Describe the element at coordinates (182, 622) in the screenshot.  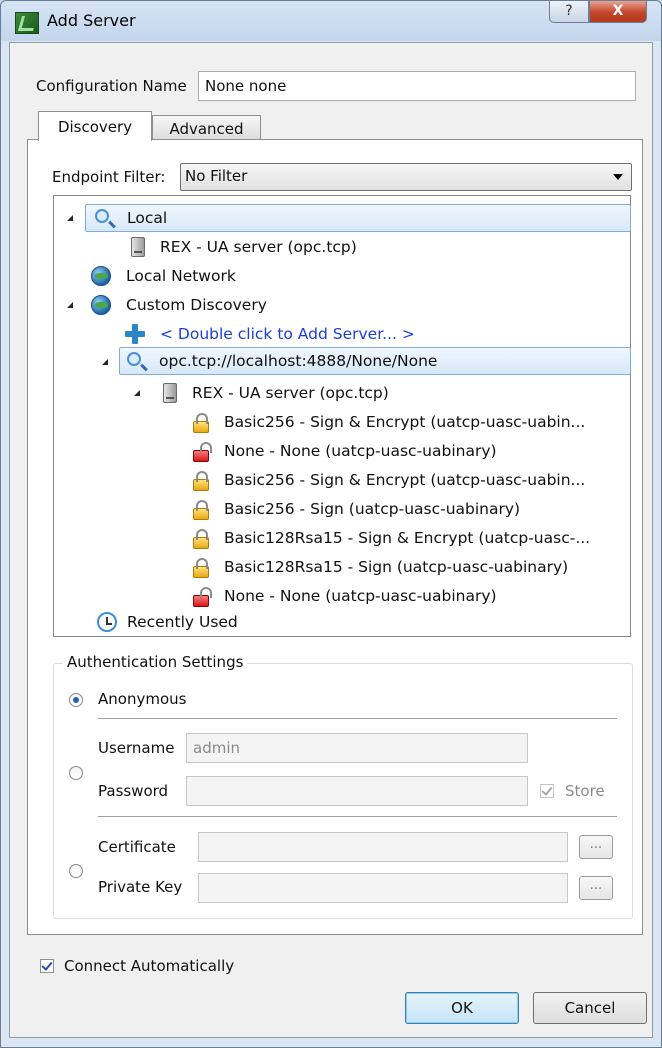
I see `tree-item-label: Recently Used` at that location.